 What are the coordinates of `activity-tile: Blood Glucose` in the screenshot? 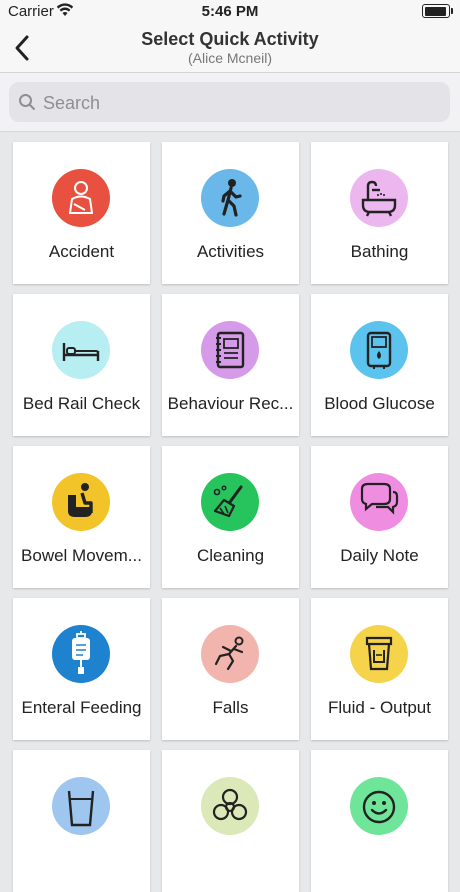 It's located at (379, 365).